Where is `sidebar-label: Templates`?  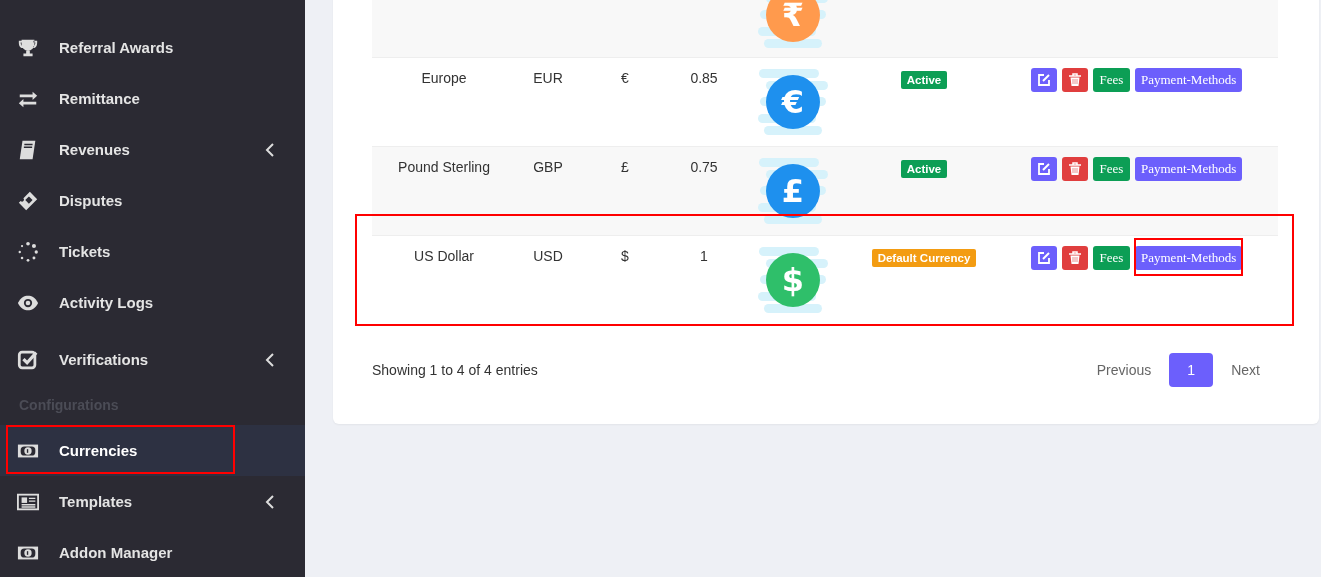
sidebar-label: Templates is located at coordinates (162, 501).